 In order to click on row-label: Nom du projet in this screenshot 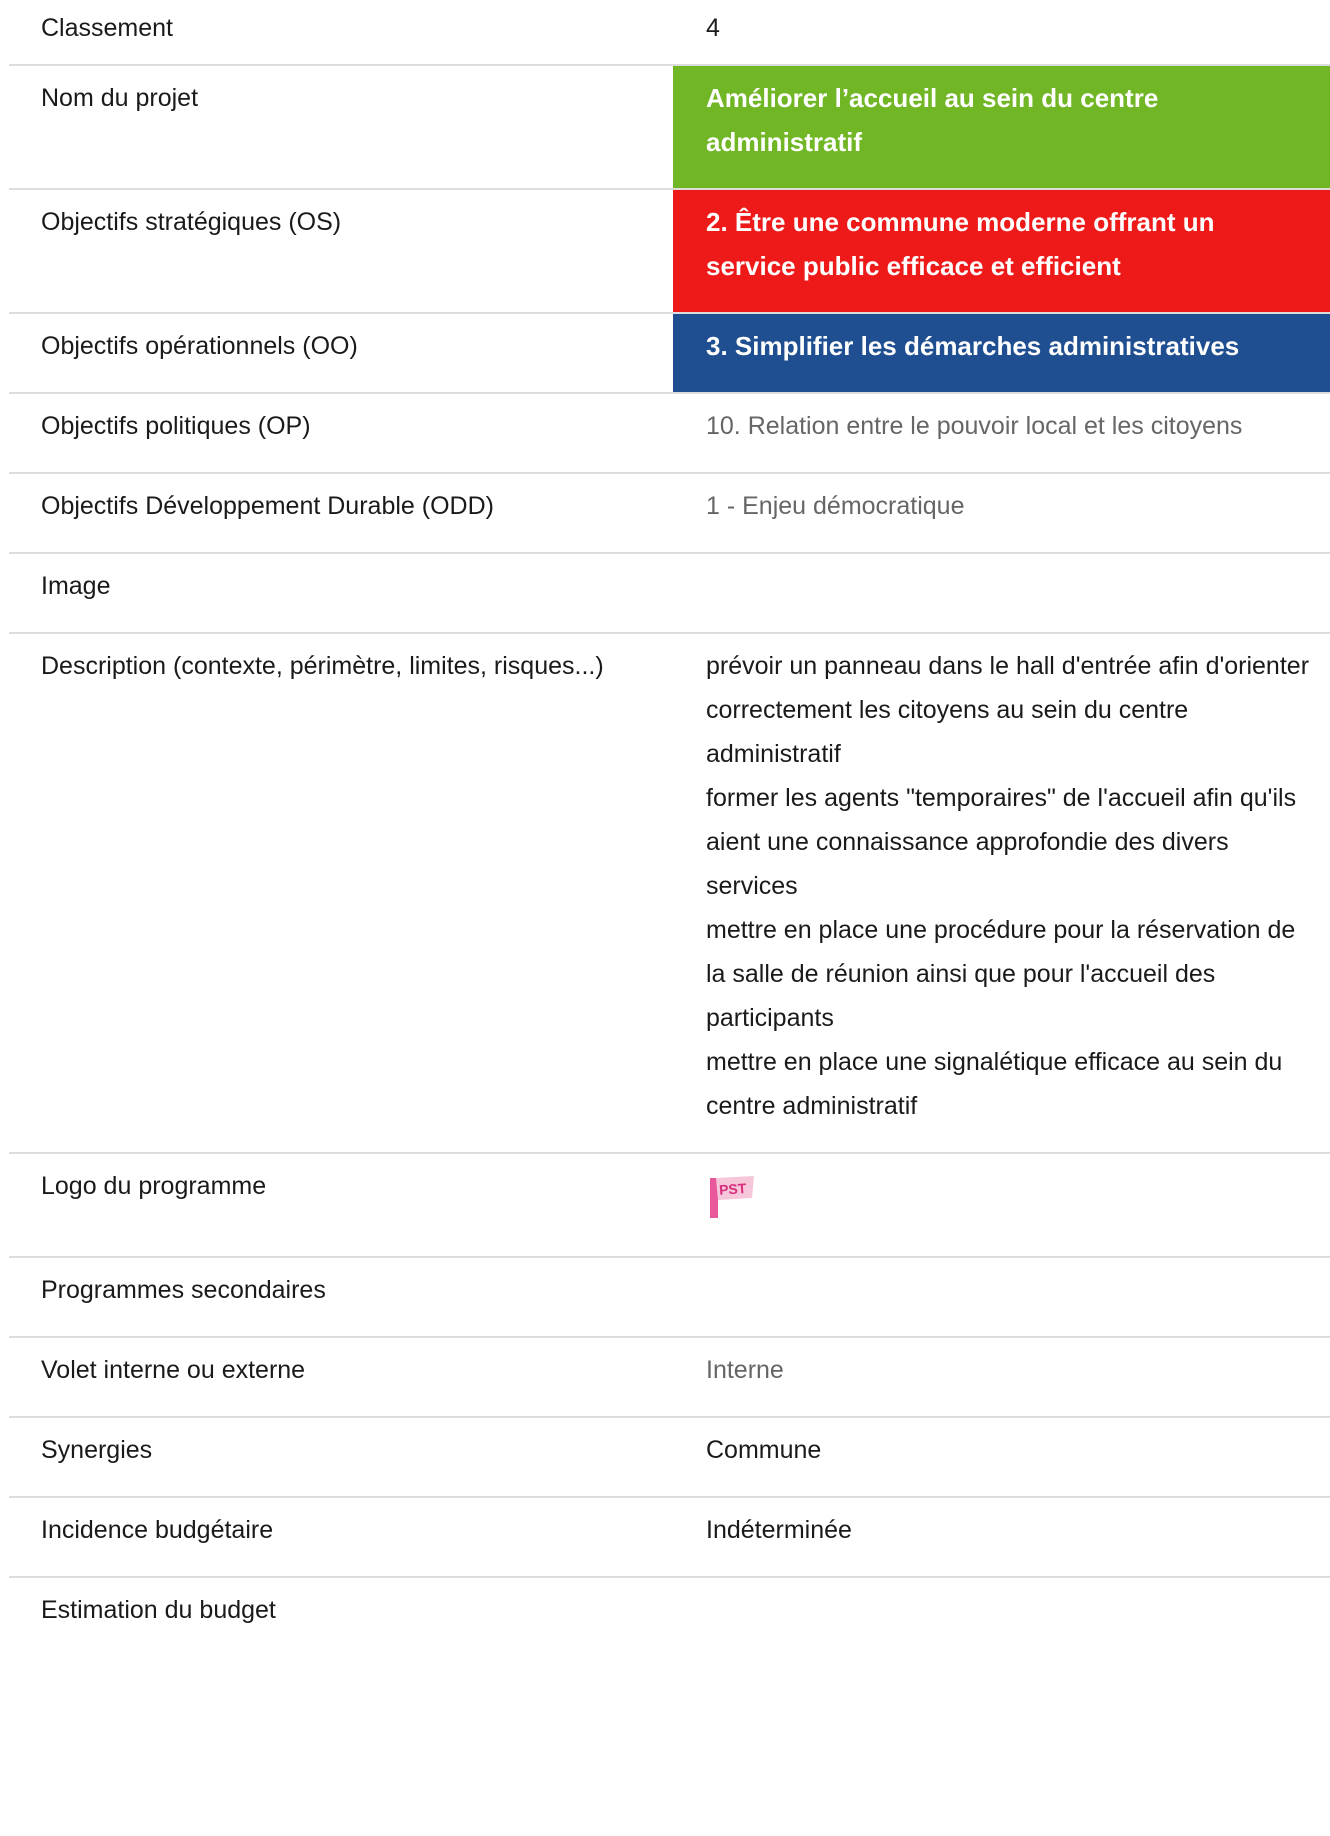, I will do `click(120, 98)`.